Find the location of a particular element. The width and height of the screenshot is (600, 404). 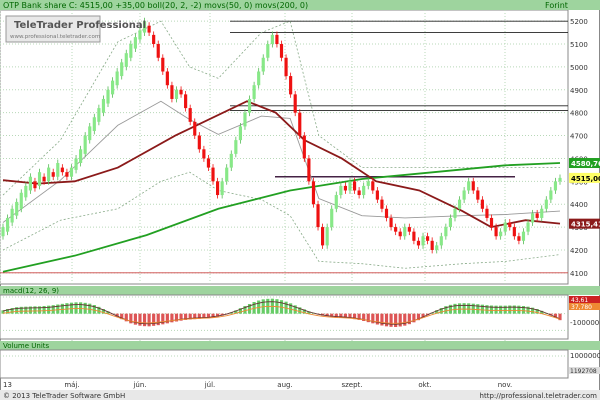

volume-tick: 1000000 is located at coordinates (585, 356).